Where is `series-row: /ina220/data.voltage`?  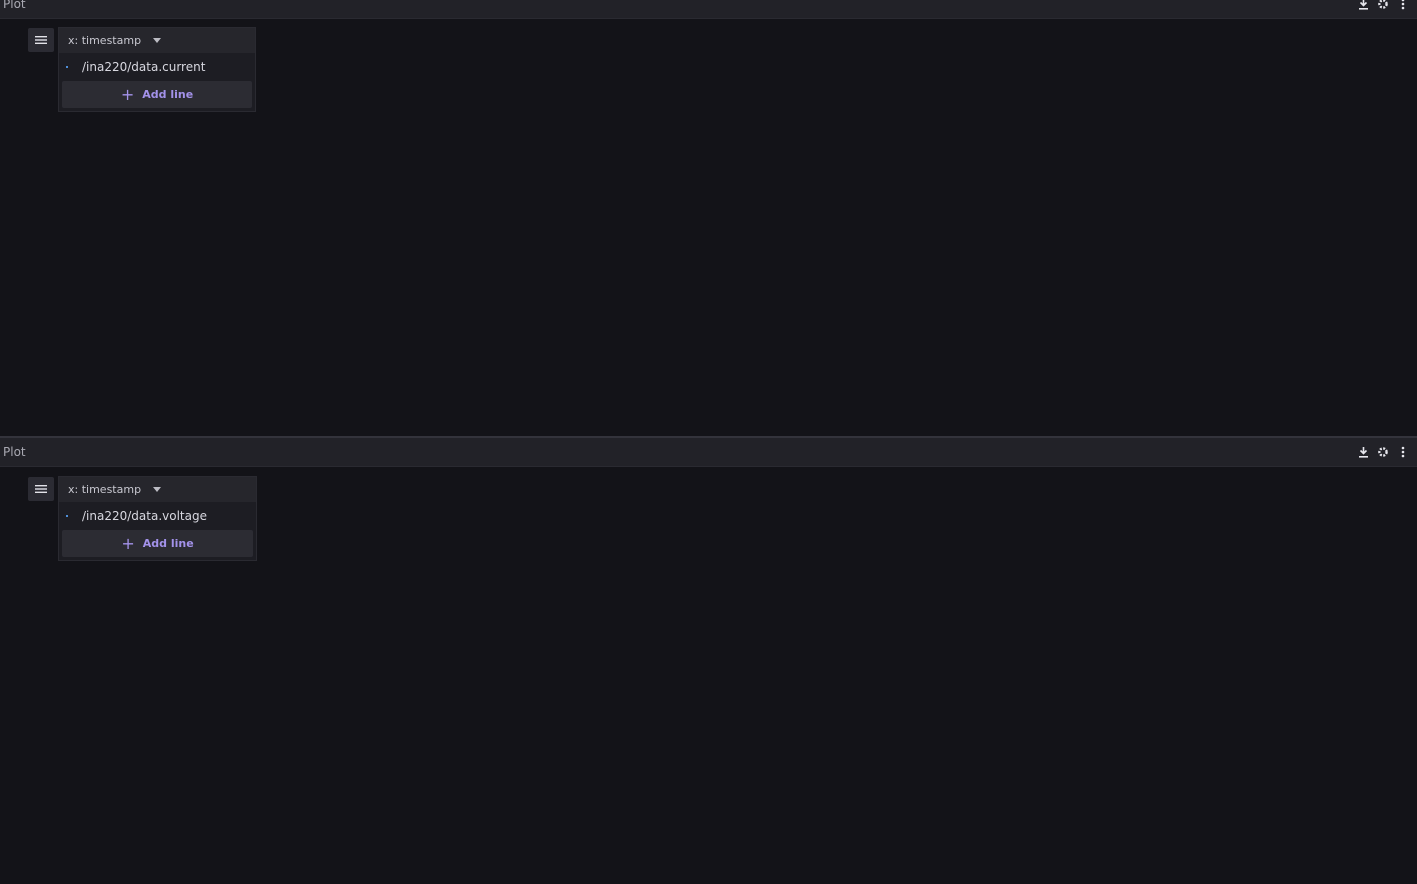 series-row: /ina220/data.voltage is located at coordinates (157, 516).